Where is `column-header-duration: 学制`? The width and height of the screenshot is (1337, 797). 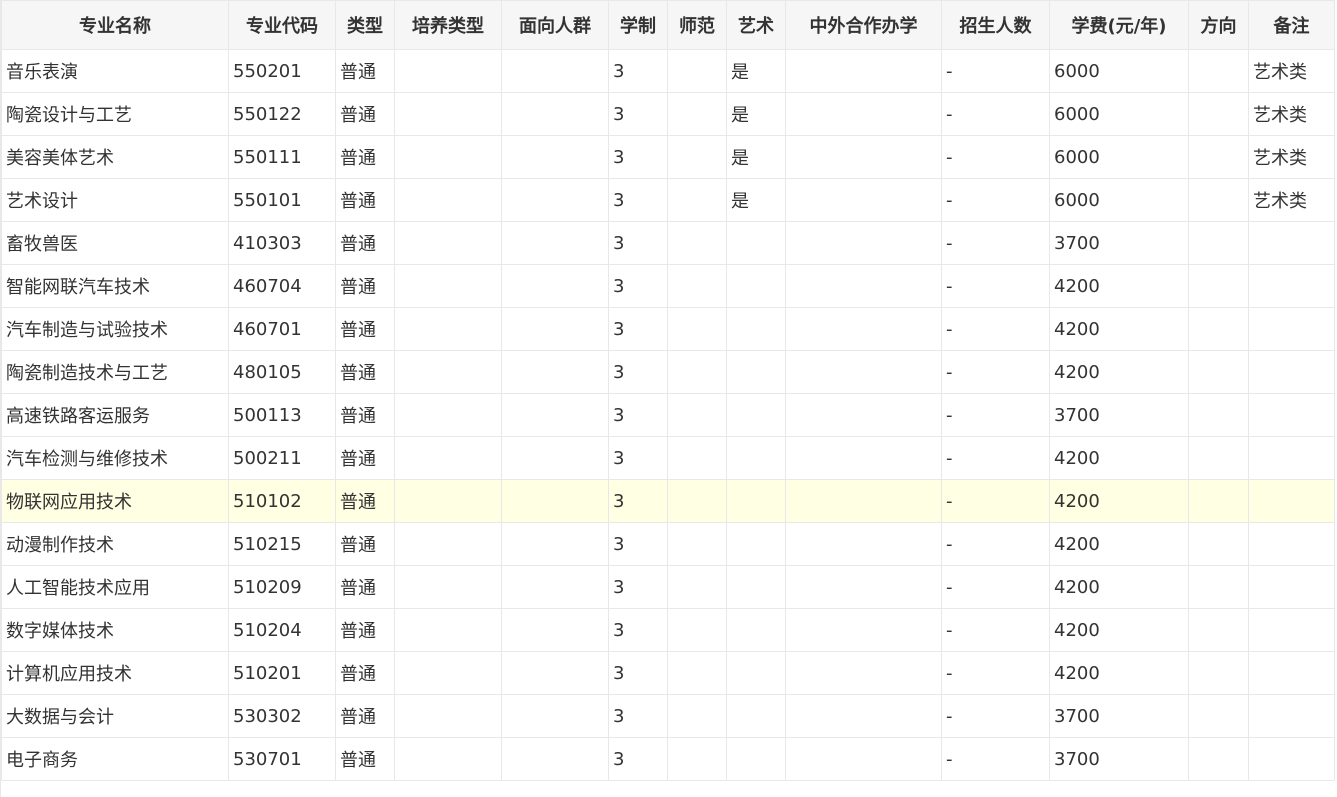
column-header-duration: 学制 is located at coordinates (638, 25).